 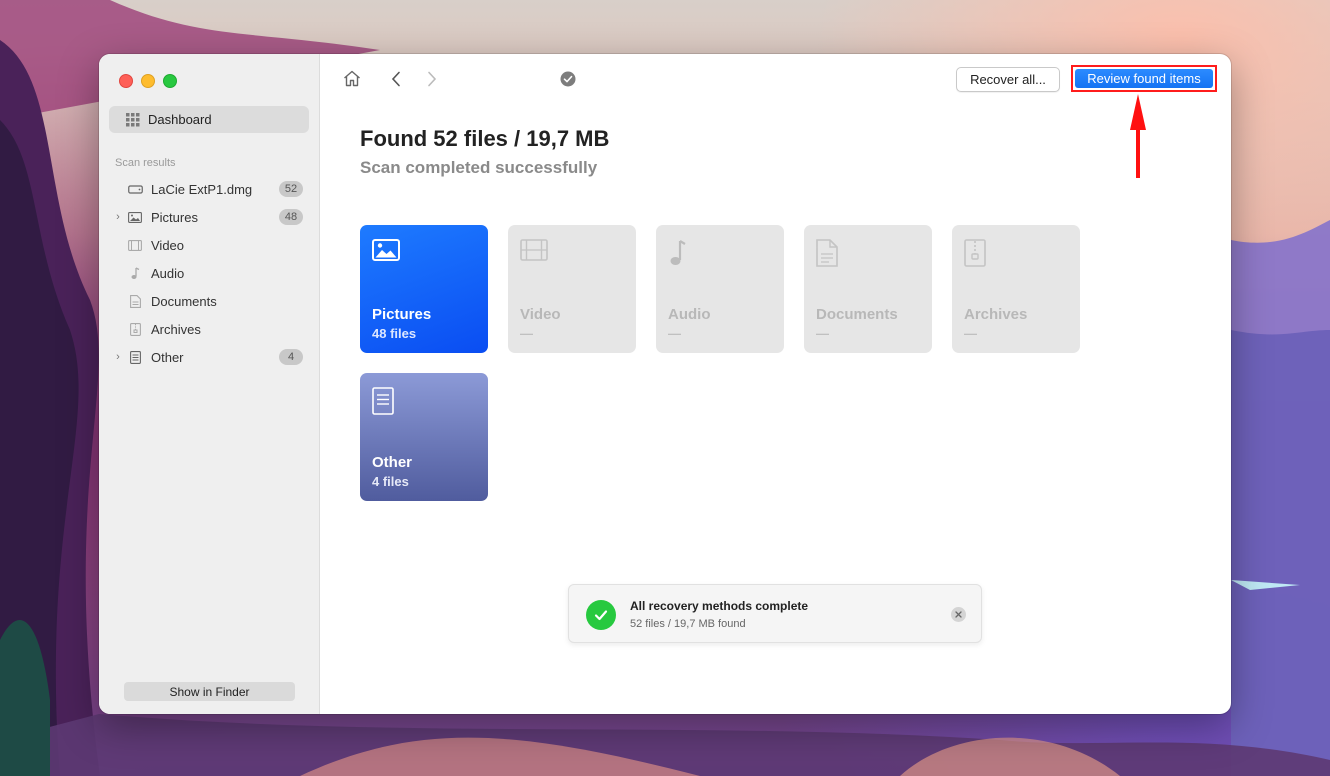 What do you see at coordinates (135, 189) in the screenshot?
I see `drive-icon` at bounding box center [135, 189].